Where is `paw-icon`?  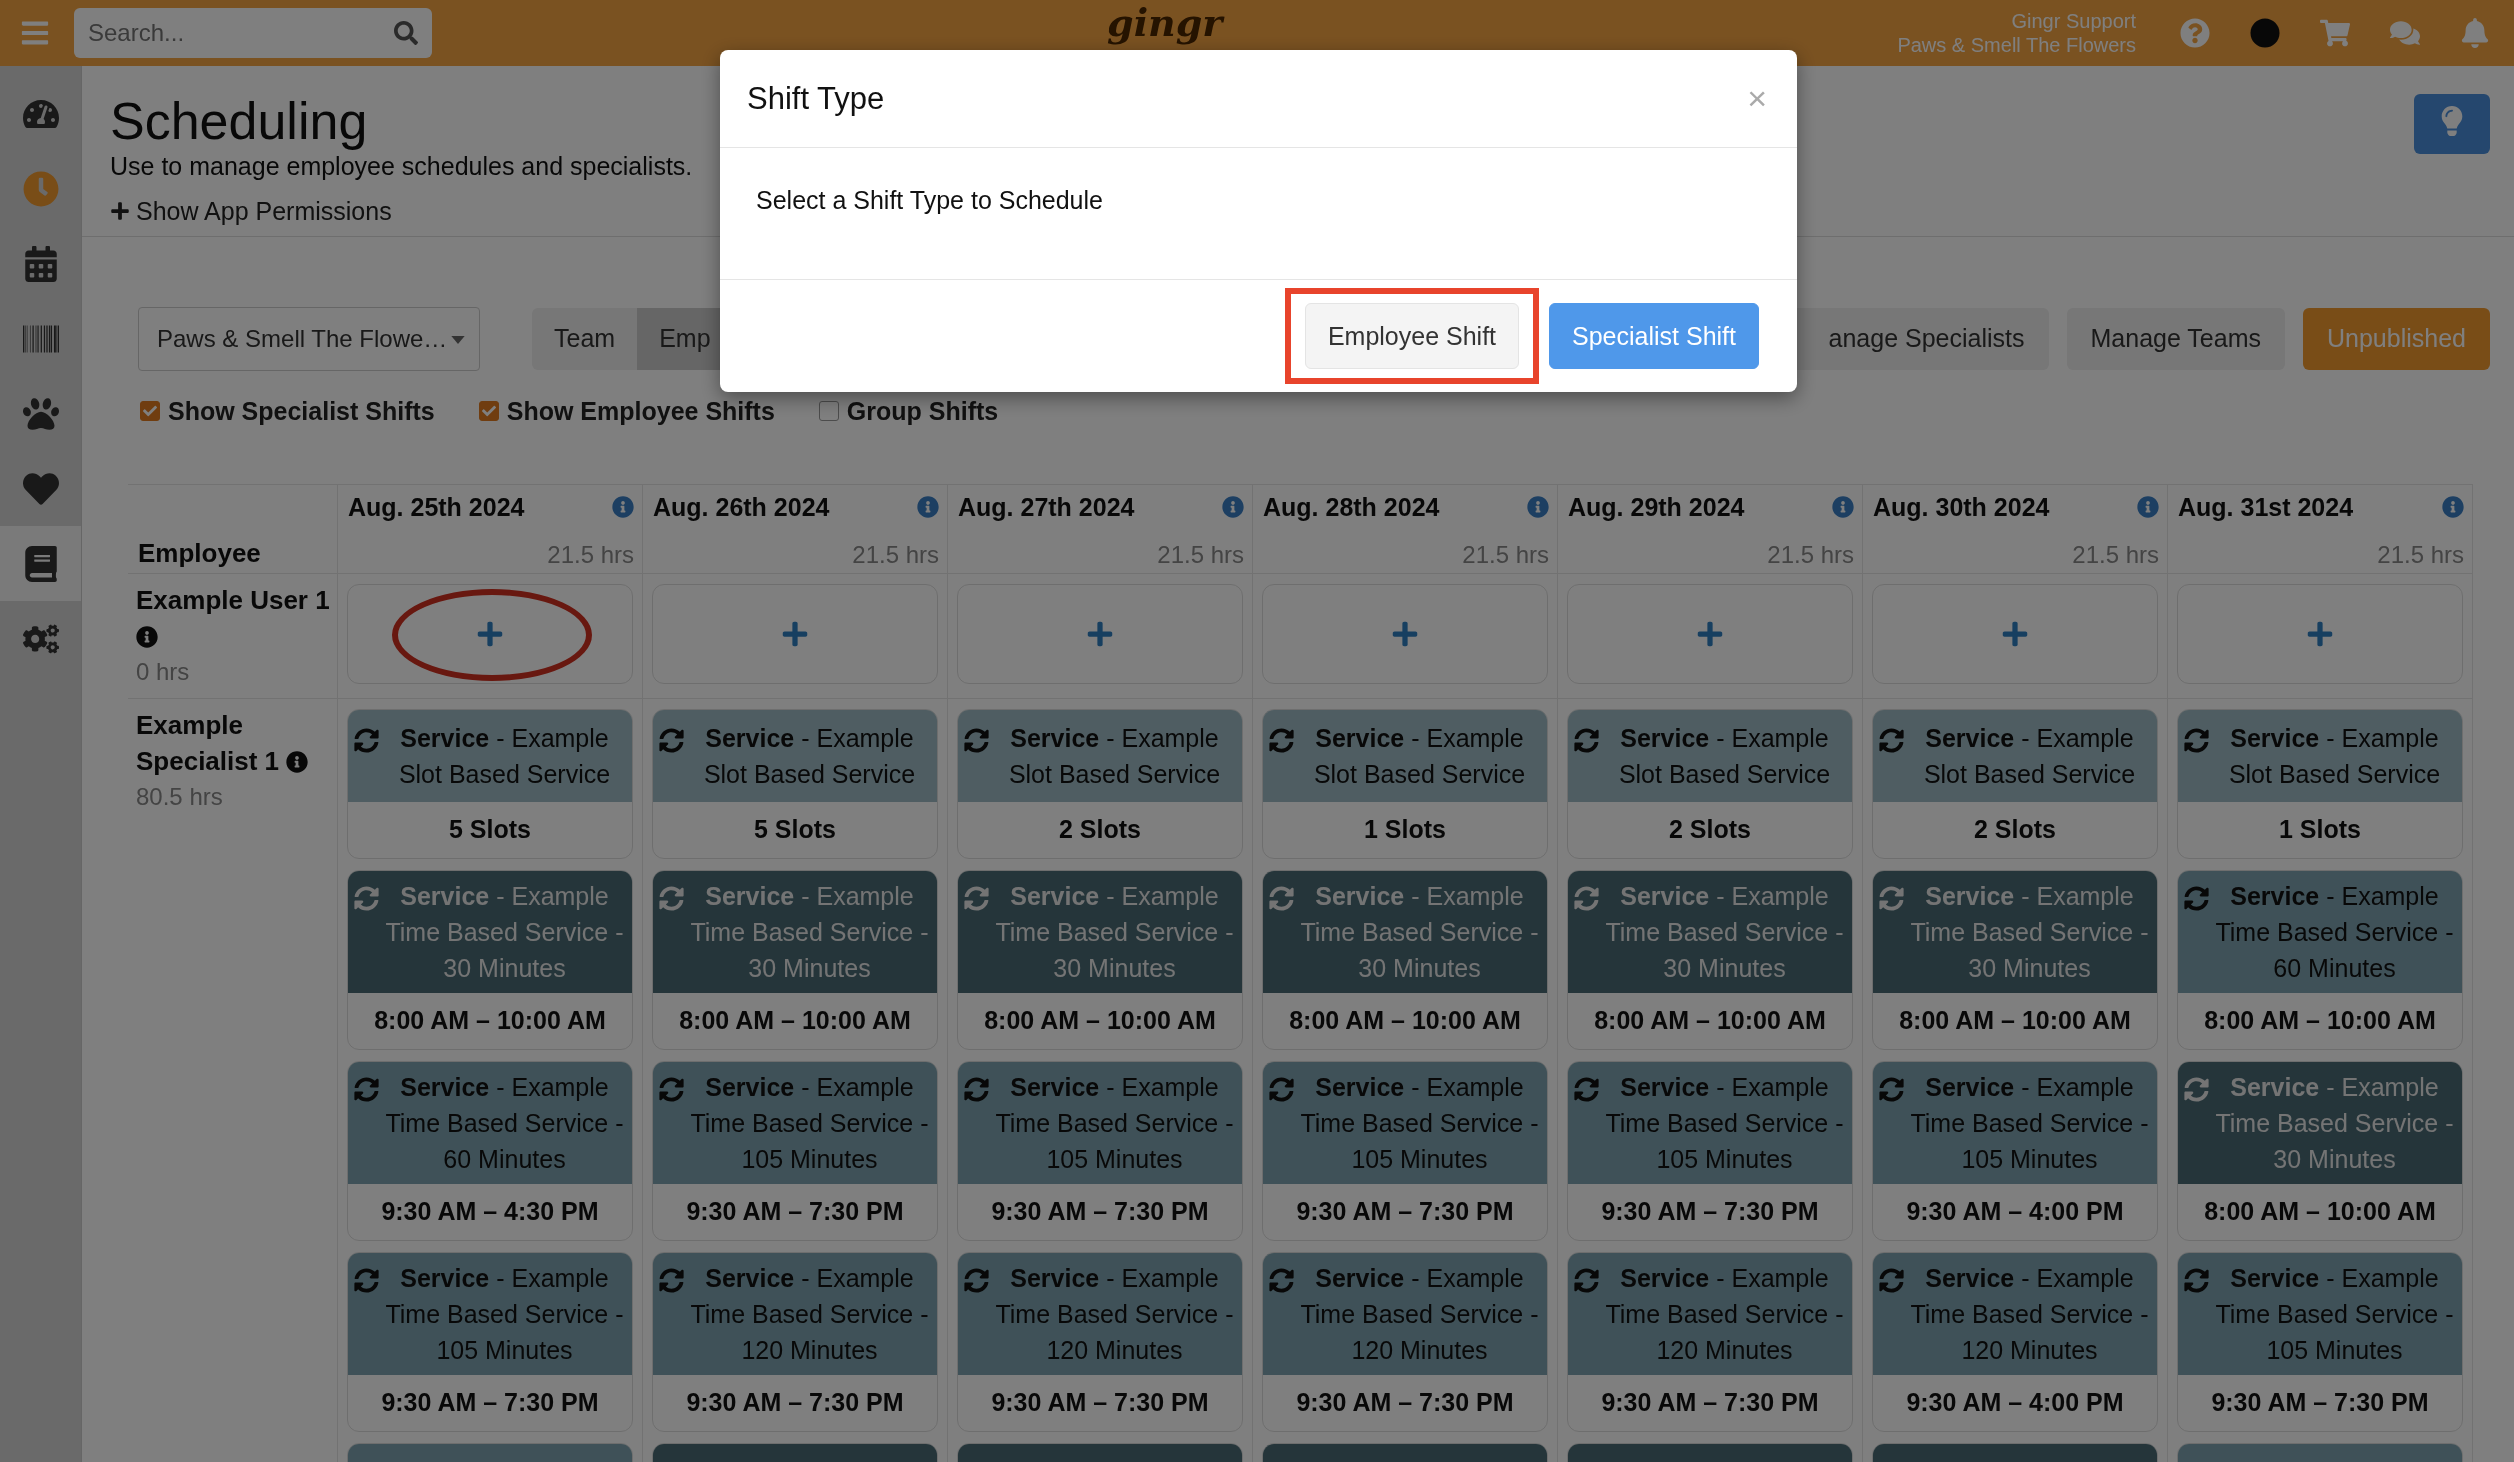 paw-icon is located at coordinates (40, 413).